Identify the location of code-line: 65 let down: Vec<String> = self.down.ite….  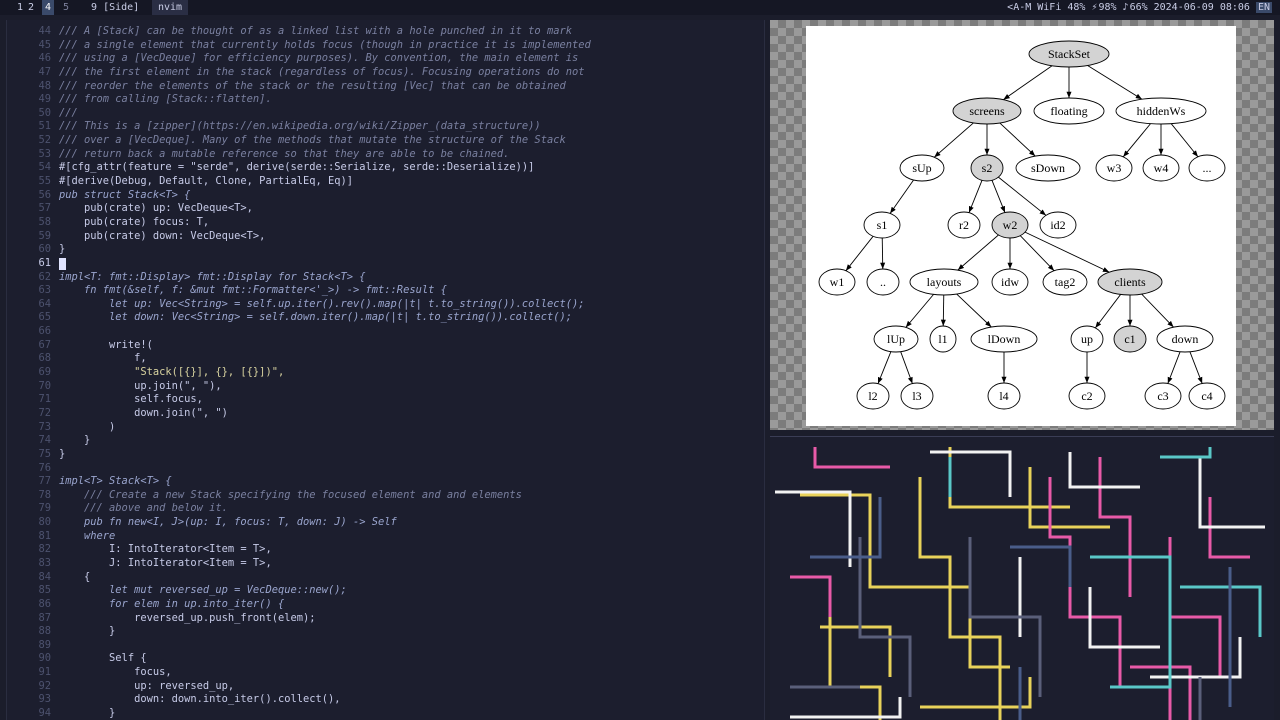
(385, 318).